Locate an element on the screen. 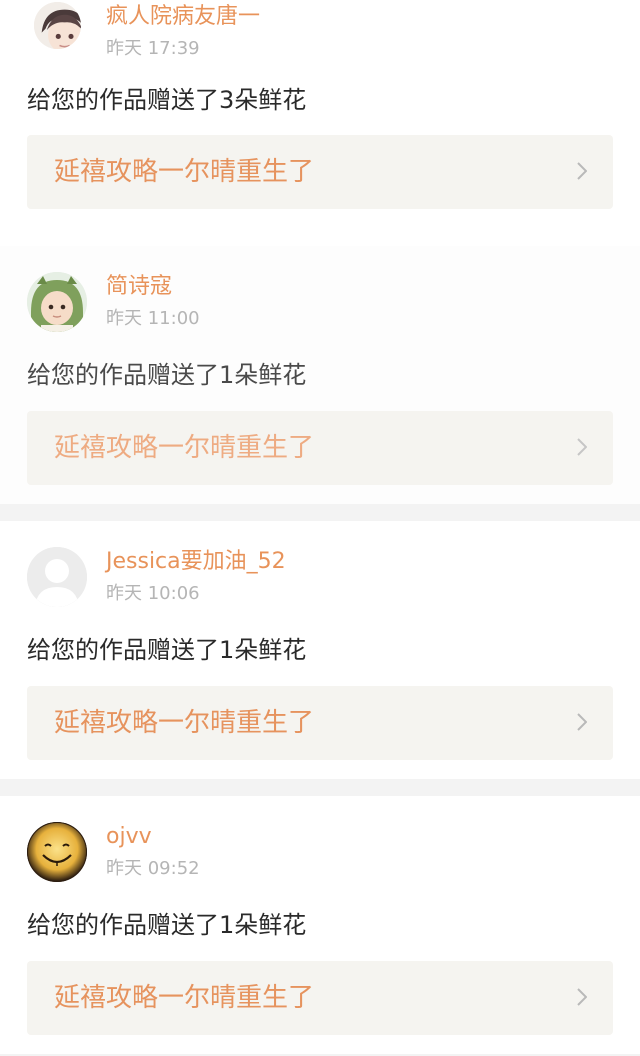 The height and width of the screenshot is (1056, 640). username: Jessica要加油_52 is located at coordinates (196, 562).